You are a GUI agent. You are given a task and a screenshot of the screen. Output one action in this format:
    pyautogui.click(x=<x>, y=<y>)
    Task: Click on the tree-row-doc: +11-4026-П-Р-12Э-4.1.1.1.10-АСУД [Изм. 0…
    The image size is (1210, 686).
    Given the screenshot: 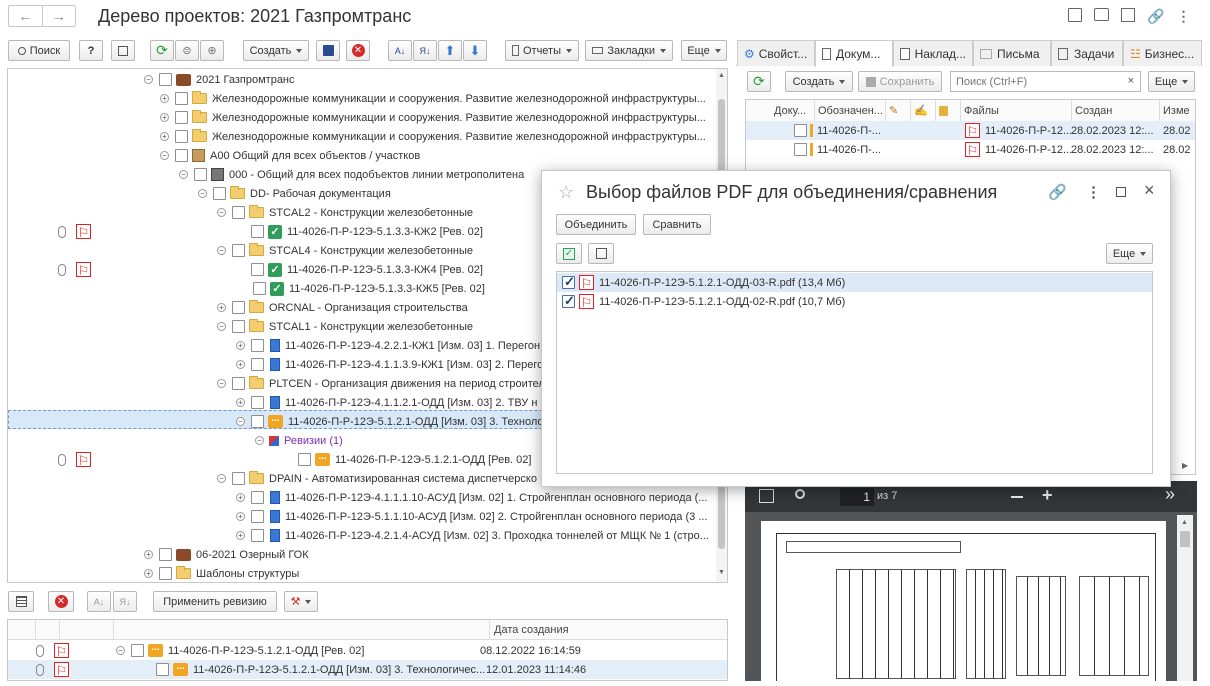 What is the action you would take?
    pyautogui.click(x=472, y=497)
    